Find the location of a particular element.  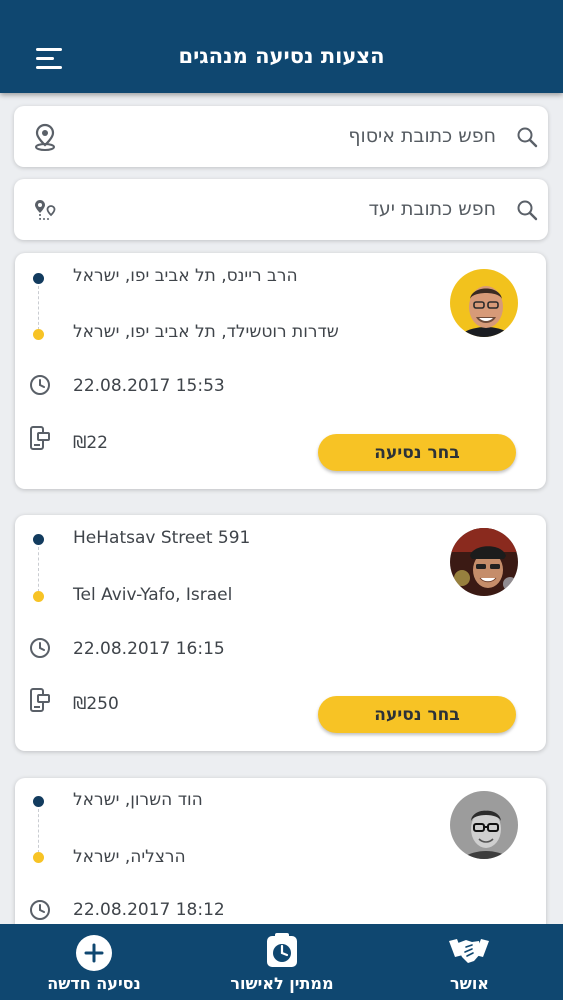

bottom-navigation: נסיעה חדשה ממתין לאישור אושר is located at coordinates (281, 962).